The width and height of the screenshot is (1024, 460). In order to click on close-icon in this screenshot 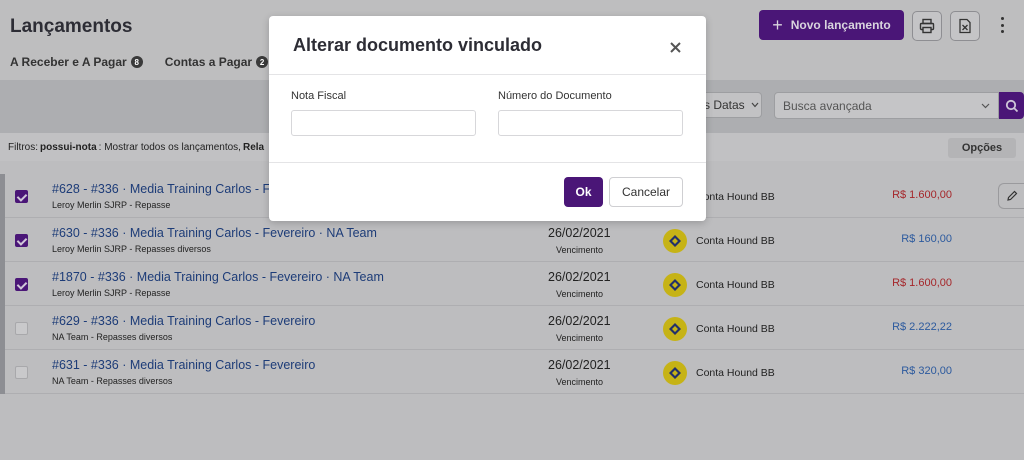, I will do `click(675, 47)`.